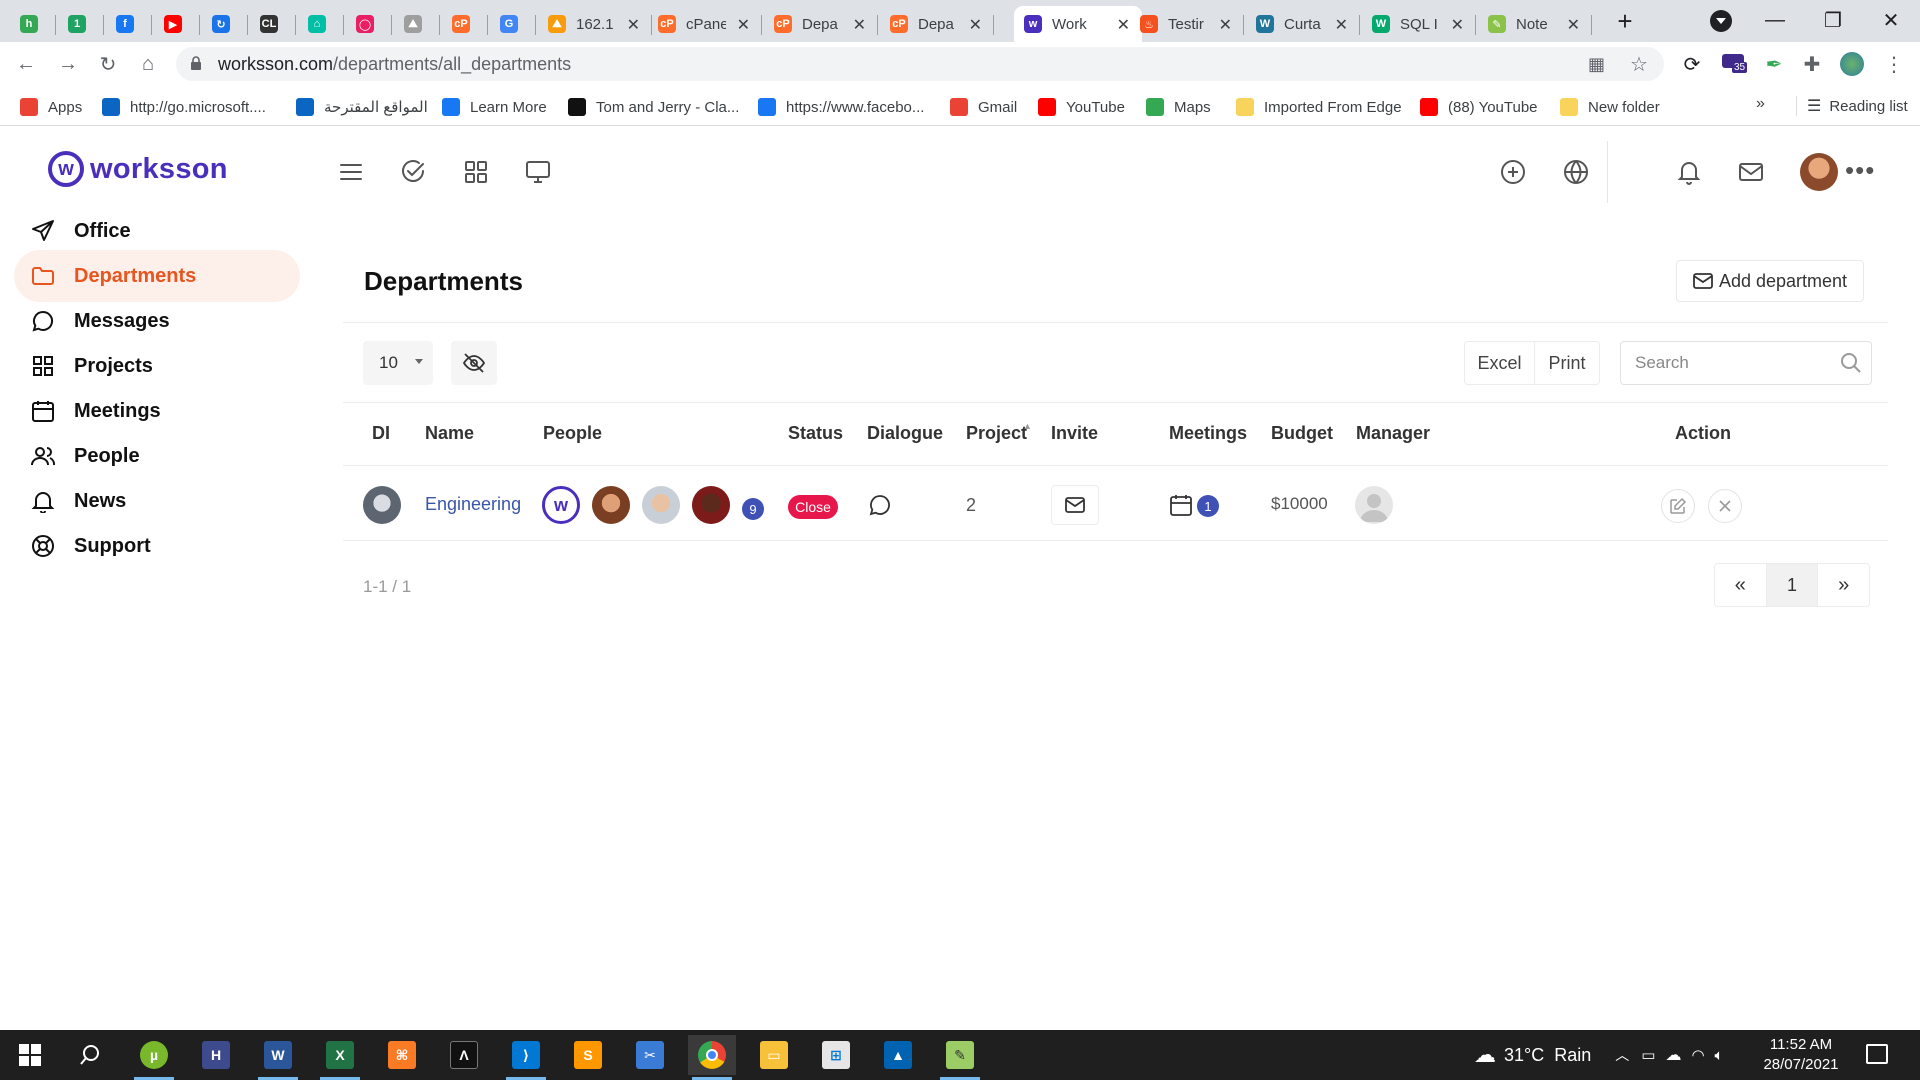 This screenshot has height=1080, width=1920. Describe the element at coordinates (1819, 172) in the screenshot. I see `user-avatar` at that location.